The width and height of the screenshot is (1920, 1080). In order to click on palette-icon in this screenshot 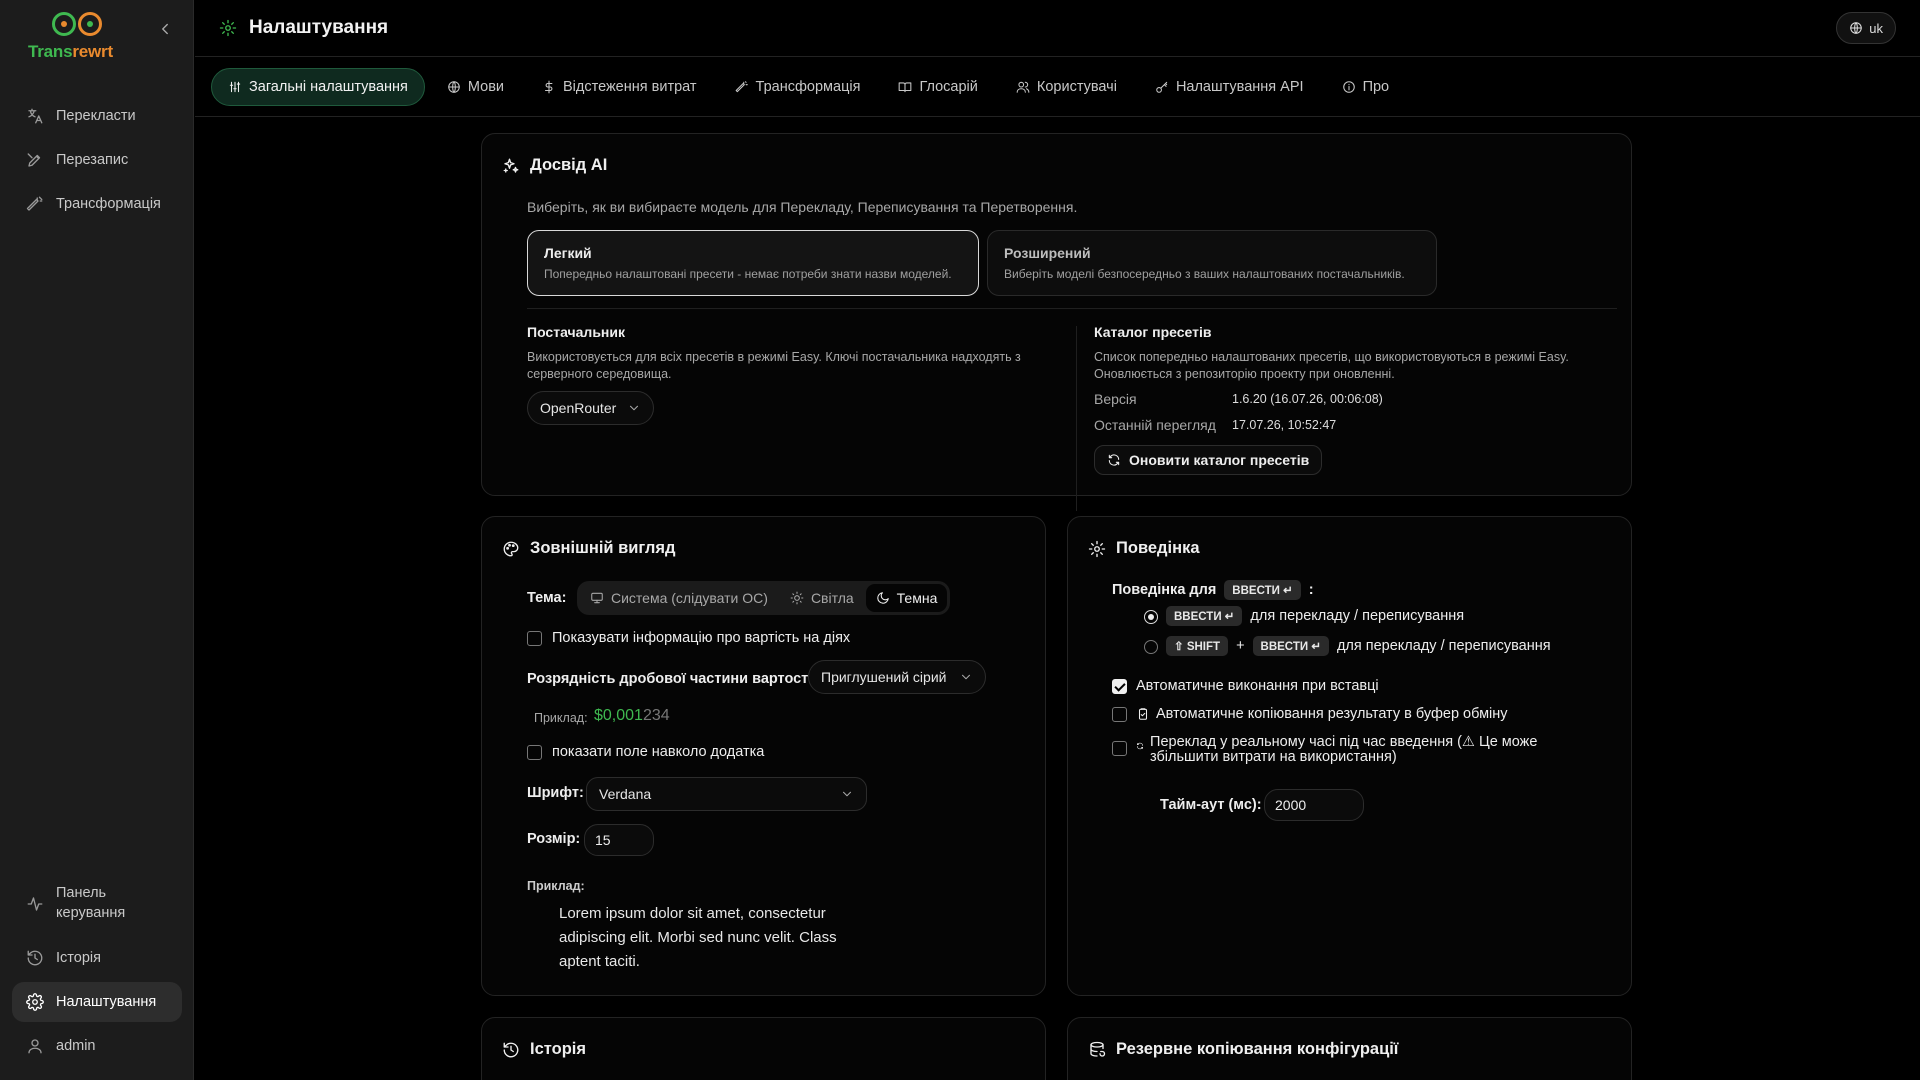, I will do `click(511, 548)`.